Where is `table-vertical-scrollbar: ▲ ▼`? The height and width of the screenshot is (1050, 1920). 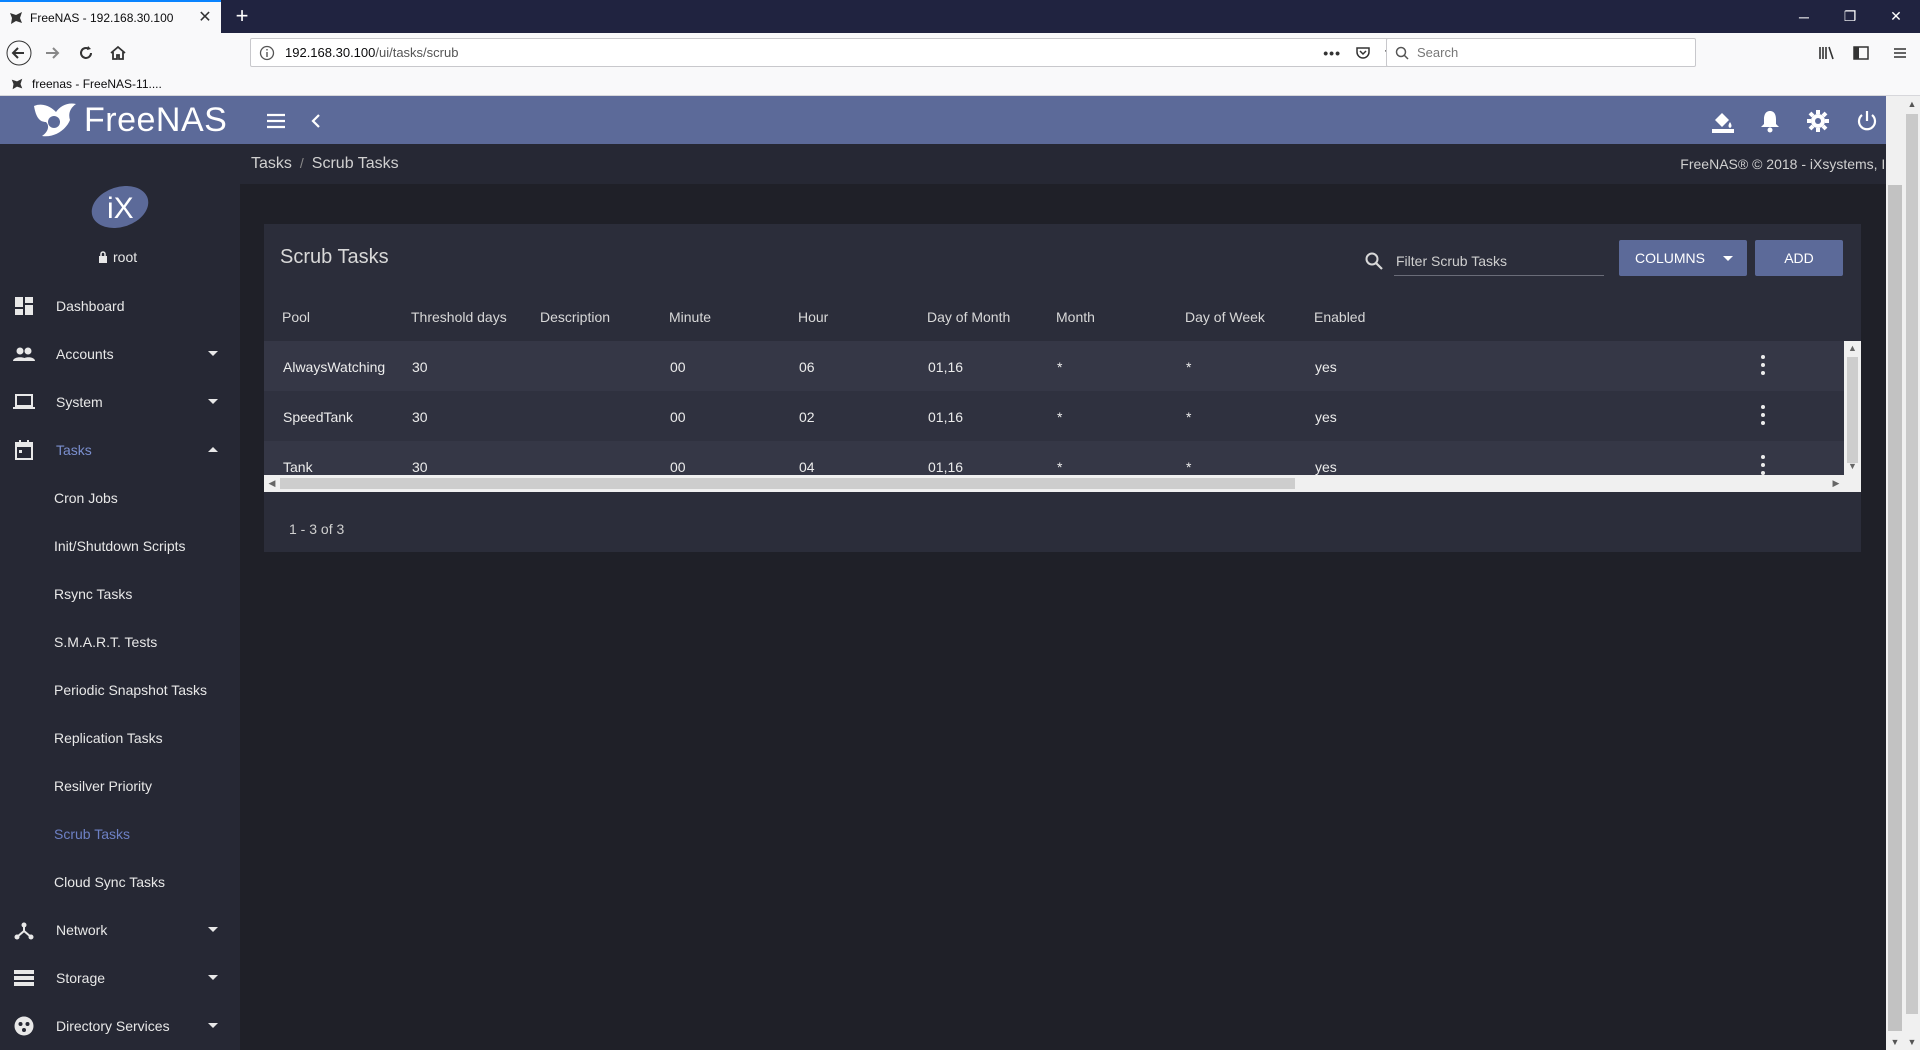
table-vertical-scrollbar: ▲ ▼ is located at coordinates (1852, 414).